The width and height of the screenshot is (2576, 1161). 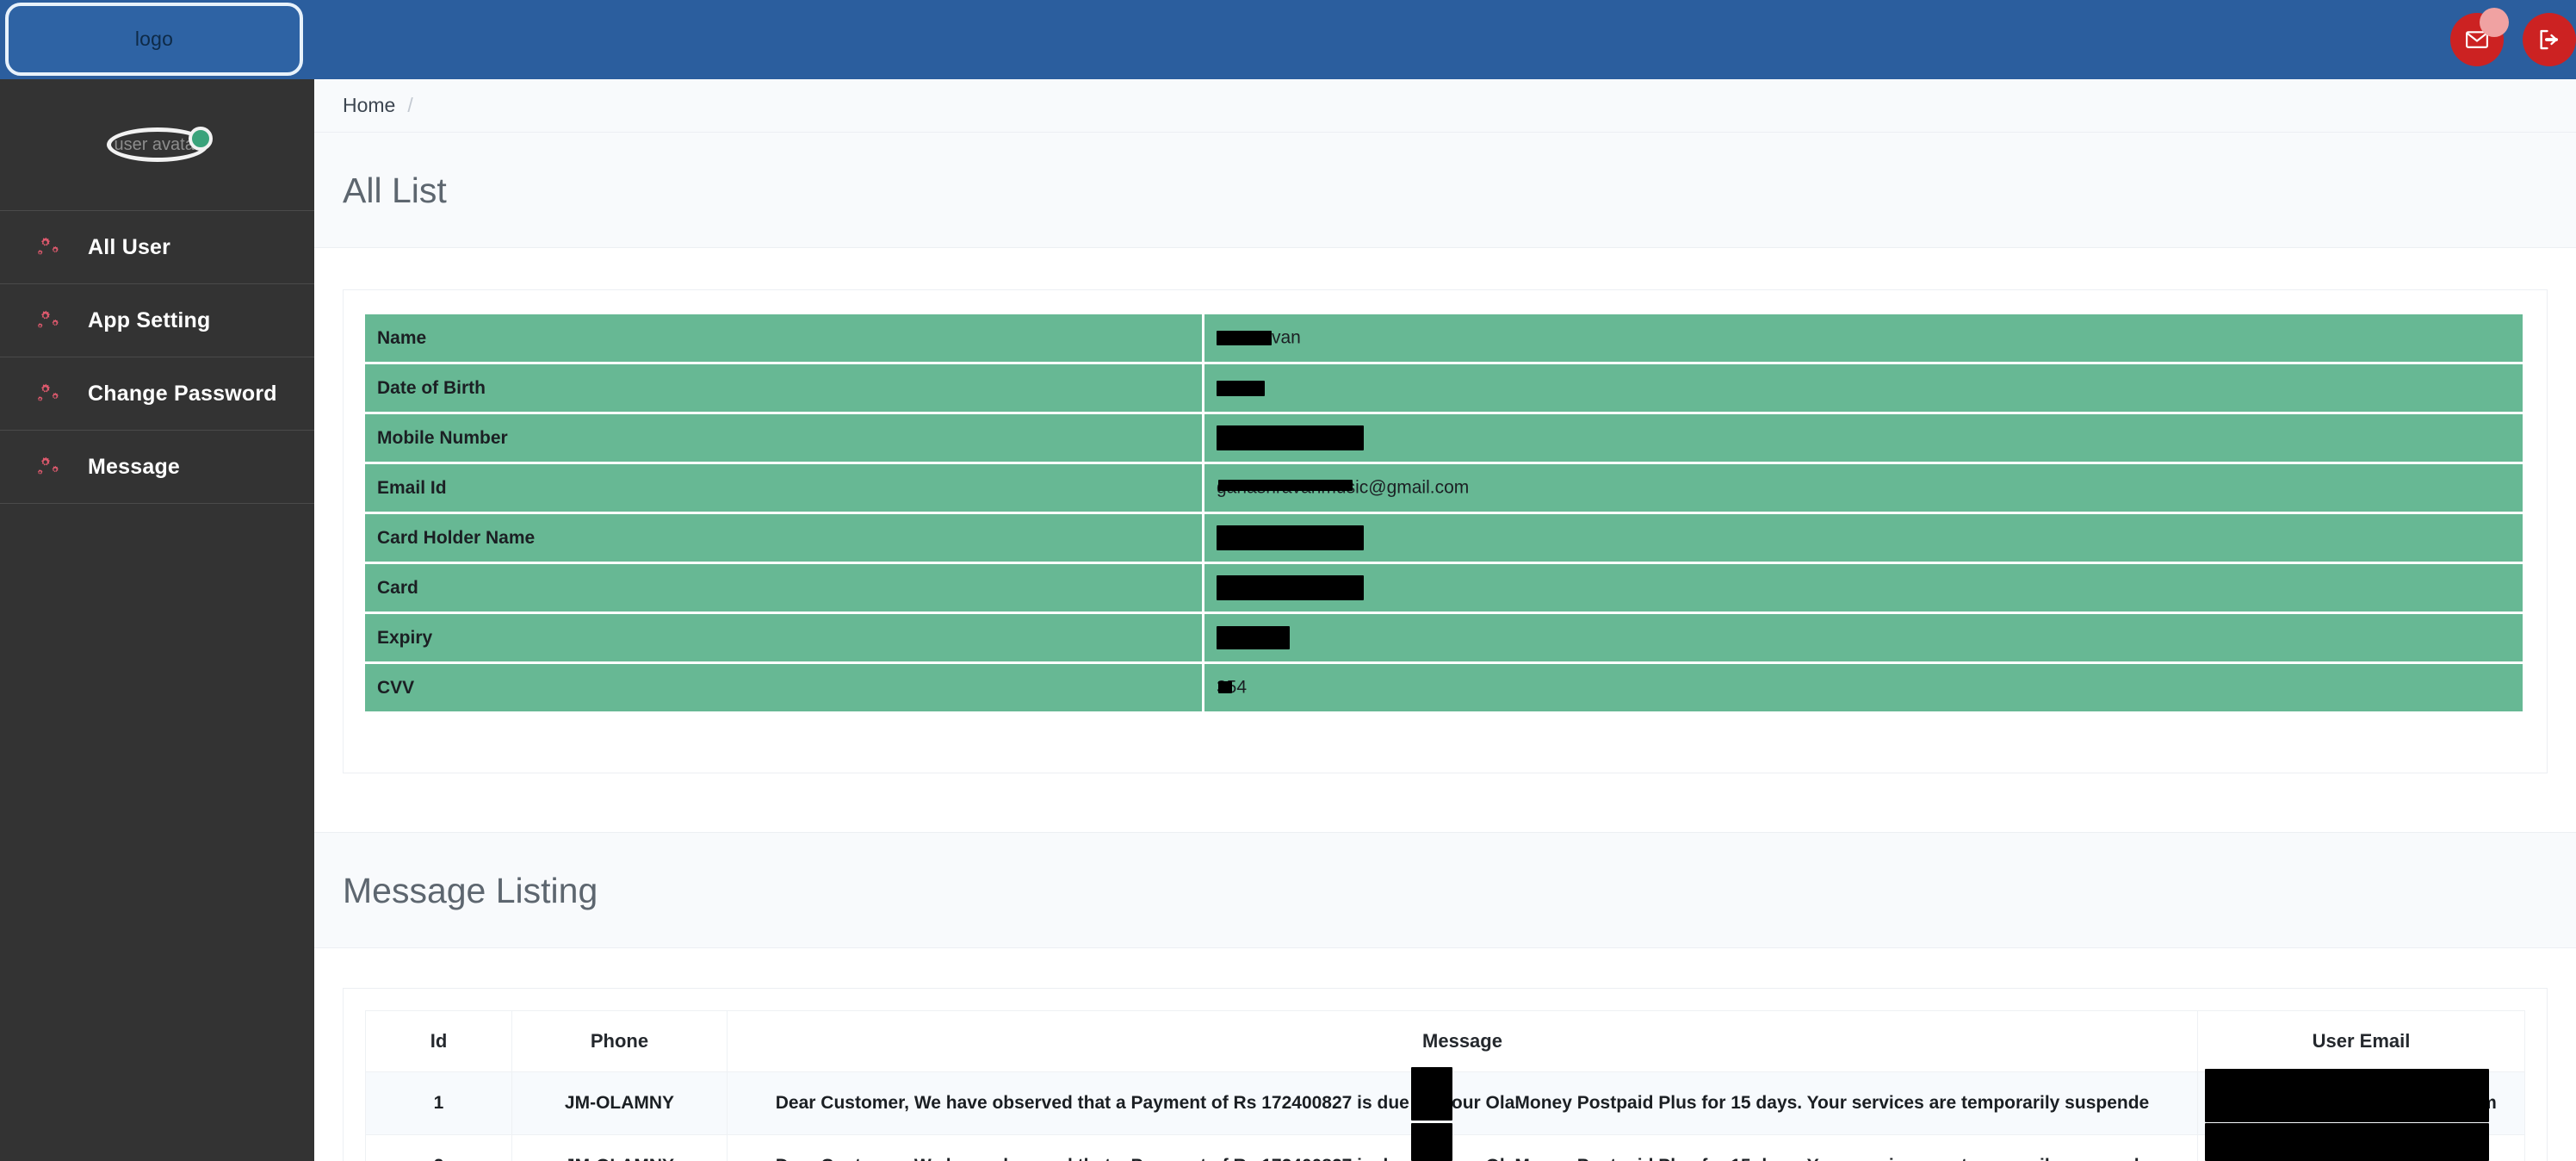 What do you see at coordinates (2513, 39) in the screenshot?
I see `topbar-actions` at bounding box center [2513, 39].